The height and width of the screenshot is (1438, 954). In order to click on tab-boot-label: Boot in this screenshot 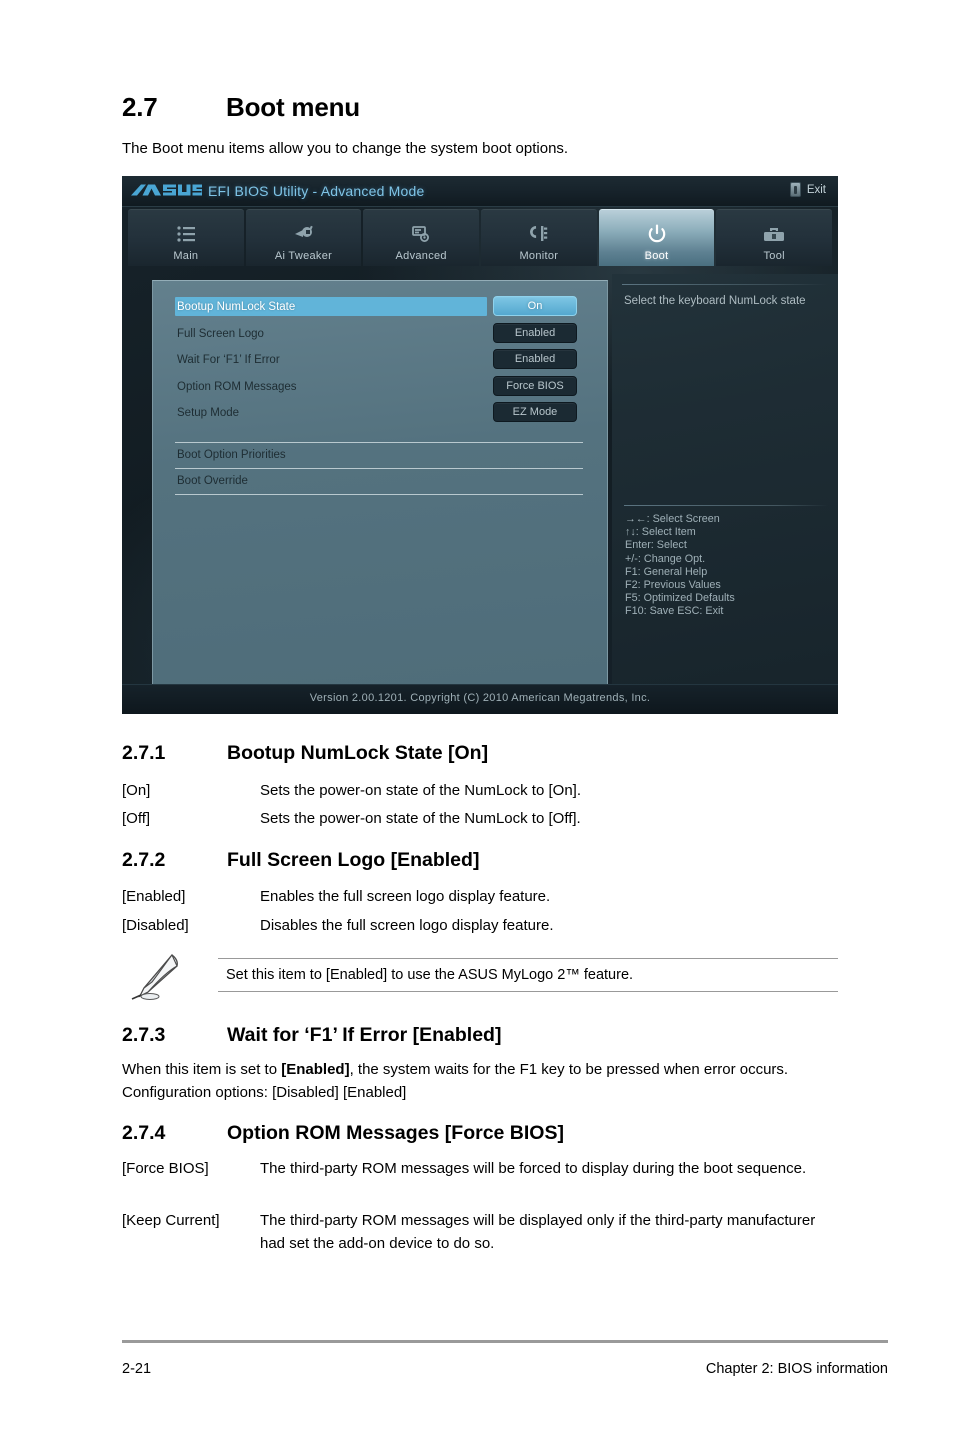, I will do `click(656, 256)`.